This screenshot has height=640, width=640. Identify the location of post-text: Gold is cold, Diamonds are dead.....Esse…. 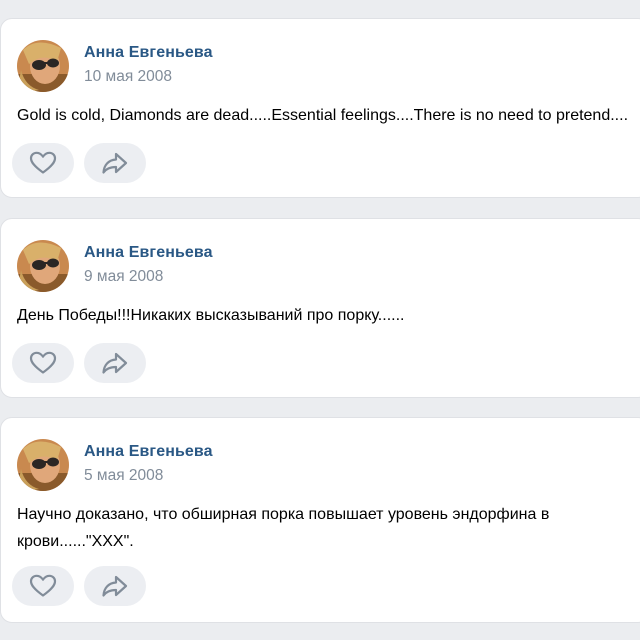
(323, 115).